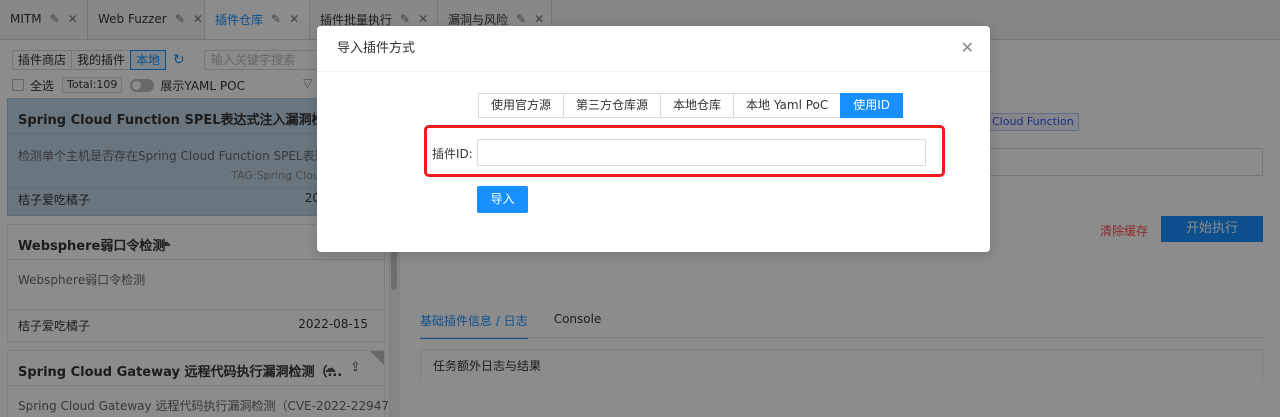  What do you see at coordinates (967, 48) in the screenshot?
I see `close-icon: ✕` at bounding box center [967, 48].